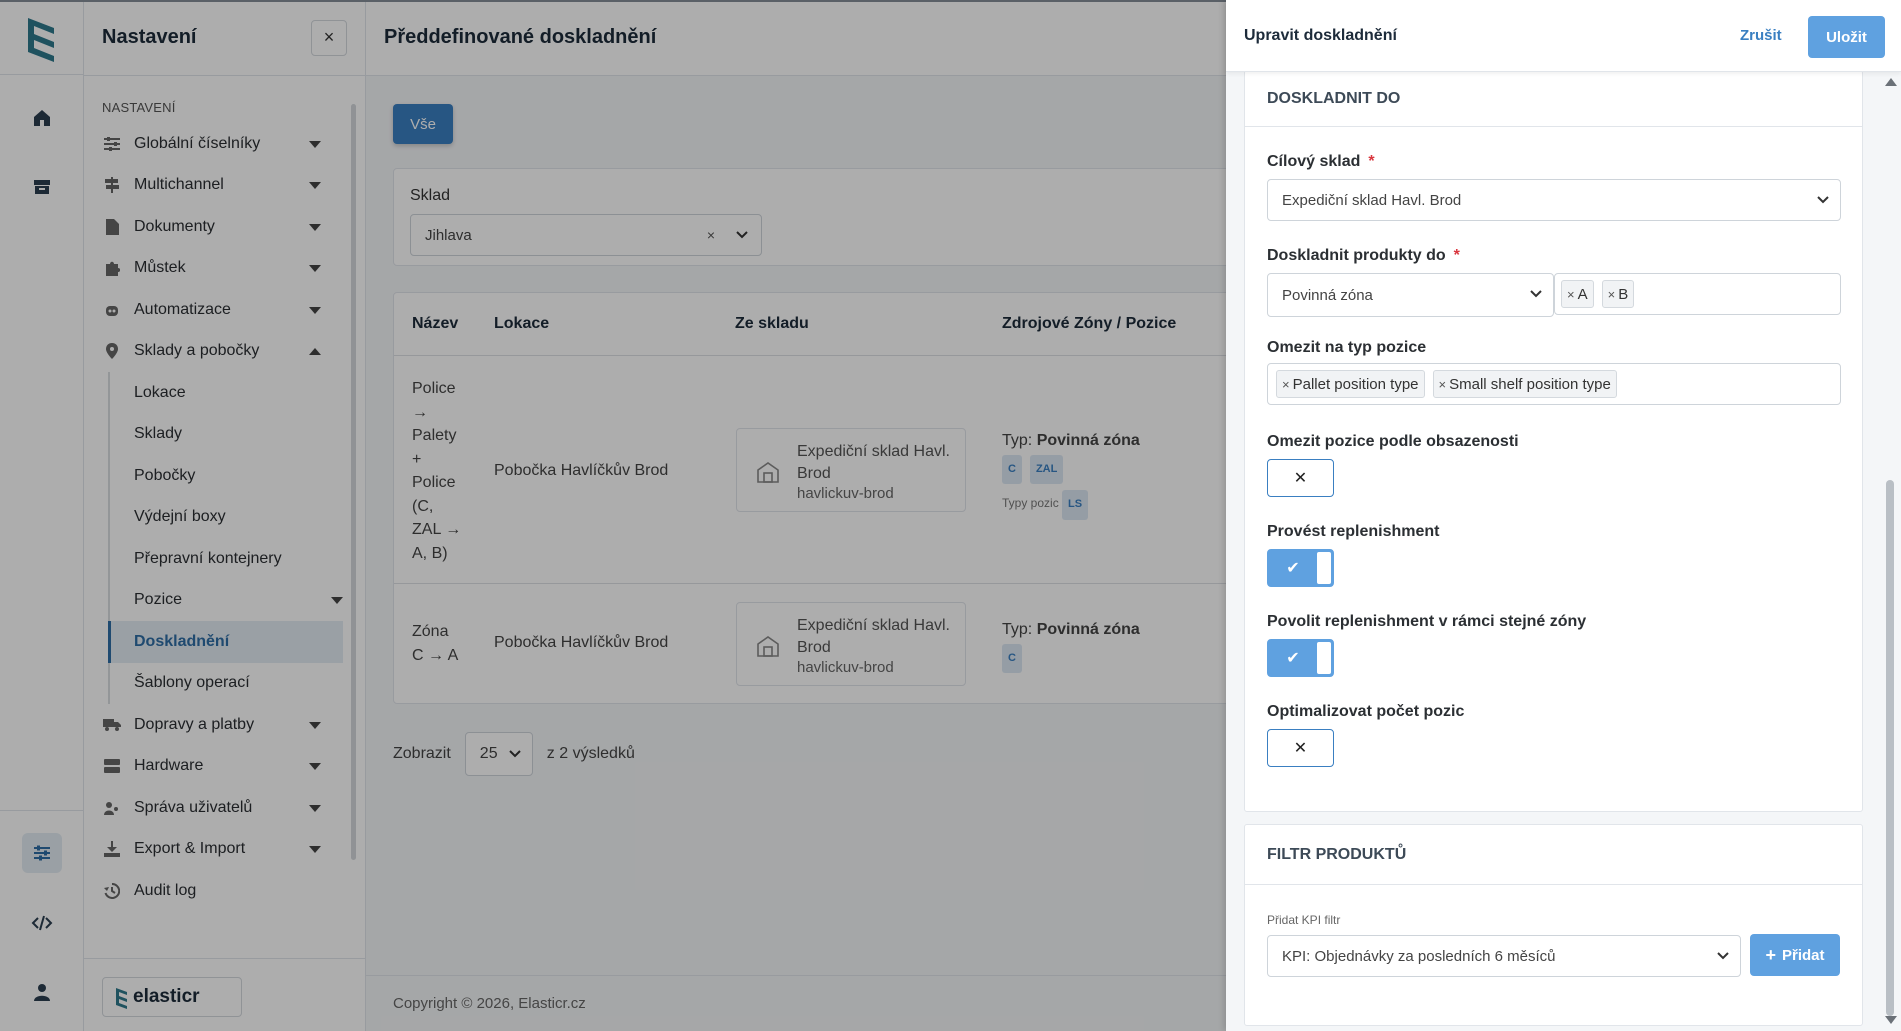 This screenshot has height=1031, width=1901. What do you see at coordinates (1504, 956) in the screenshot?
I see `kpi-filter-select: KPI: Objednávky za posledních 6 měsíců` at bounding box center [1504, 956].